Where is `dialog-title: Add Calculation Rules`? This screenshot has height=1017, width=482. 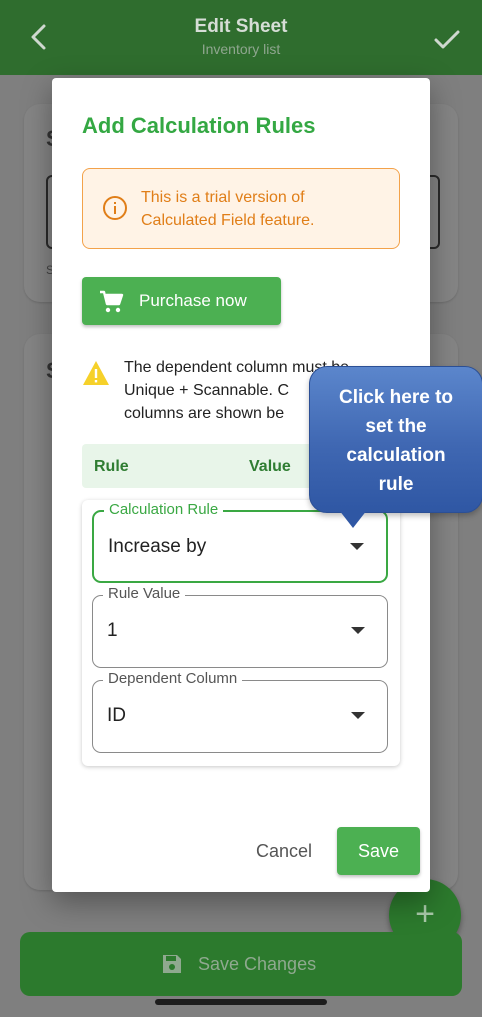 dialog-title: Add Calculation Rules is located at coordinates (199, 125).